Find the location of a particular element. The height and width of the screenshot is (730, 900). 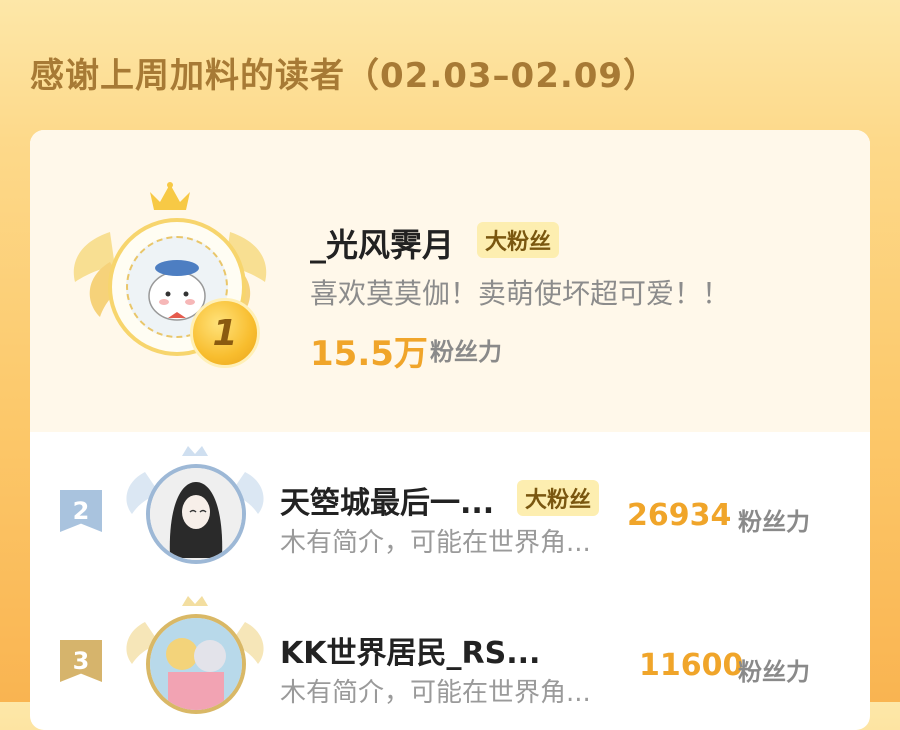

rank-badge: 1 is located at coordinates (225, 333).